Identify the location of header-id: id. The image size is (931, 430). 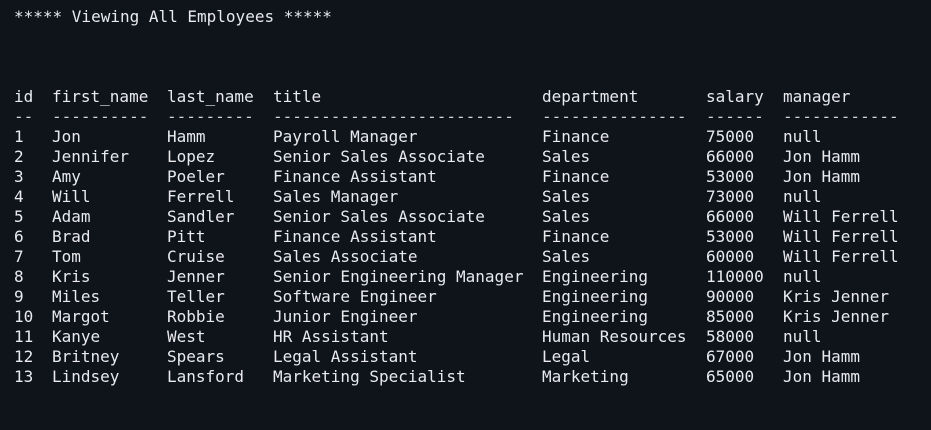
(24, 96).